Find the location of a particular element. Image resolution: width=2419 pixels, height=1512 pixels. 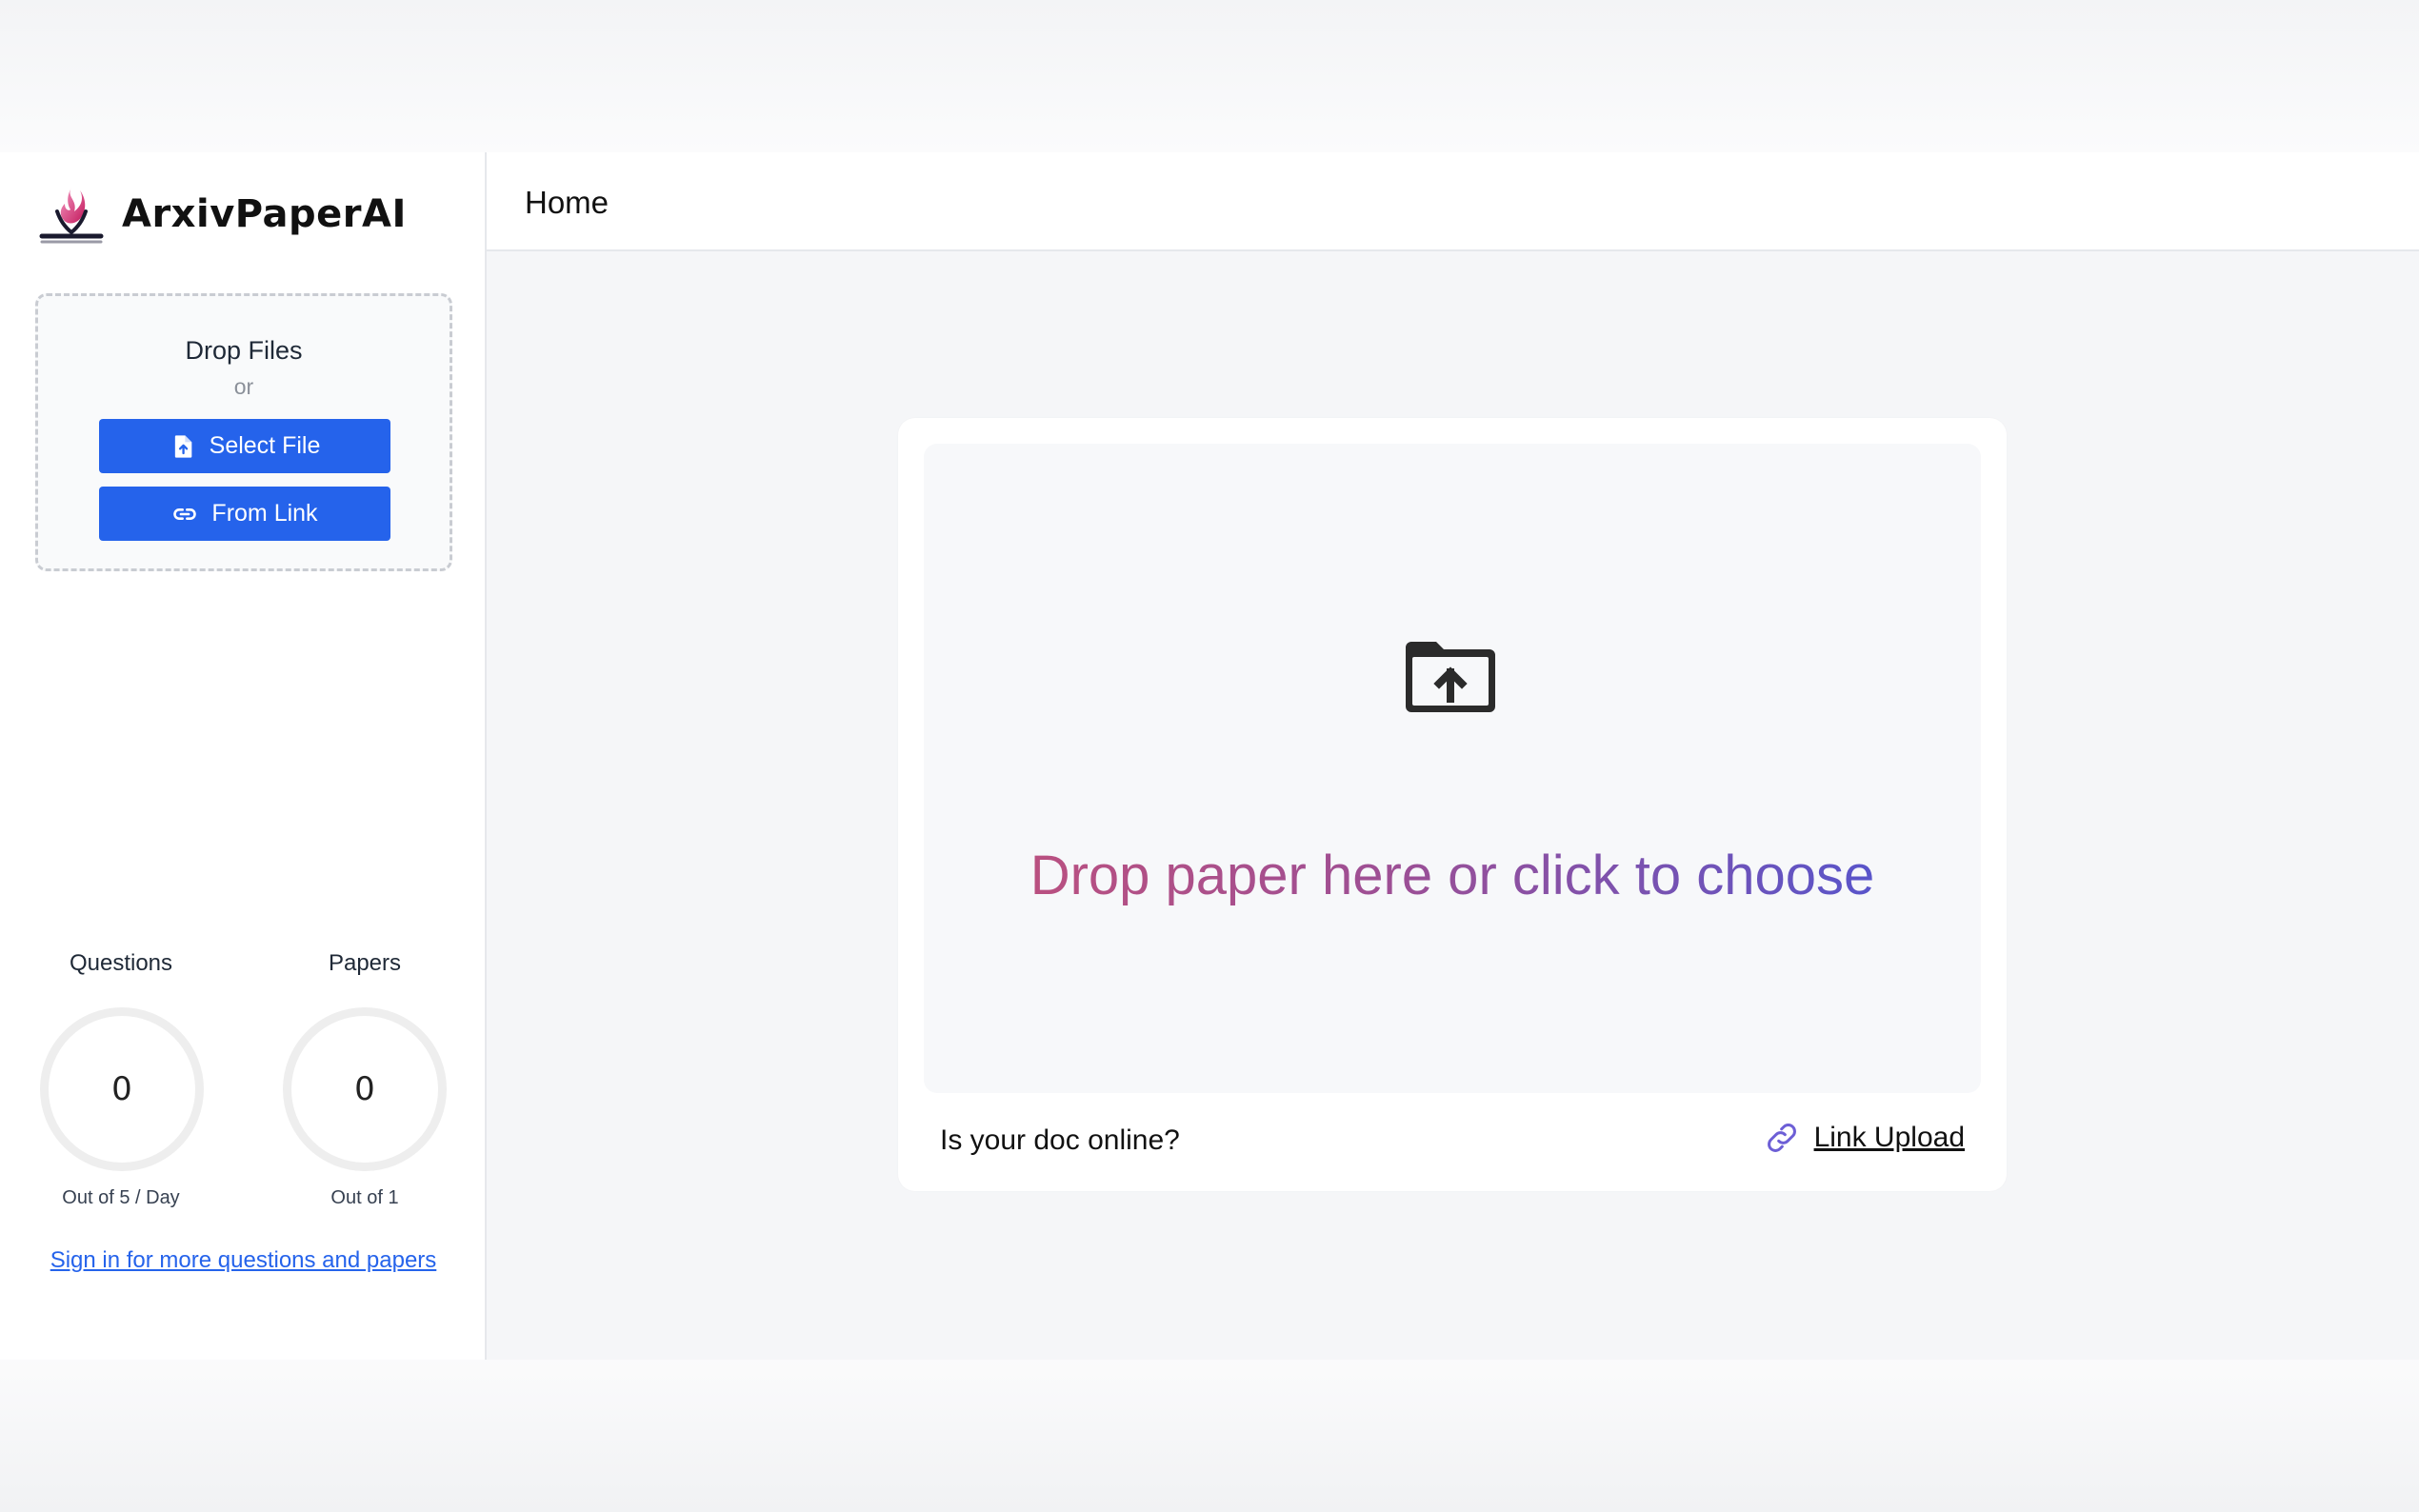

dropzone-instruction: Drop paper here or click to choose is located at coordinates (1452, 875).